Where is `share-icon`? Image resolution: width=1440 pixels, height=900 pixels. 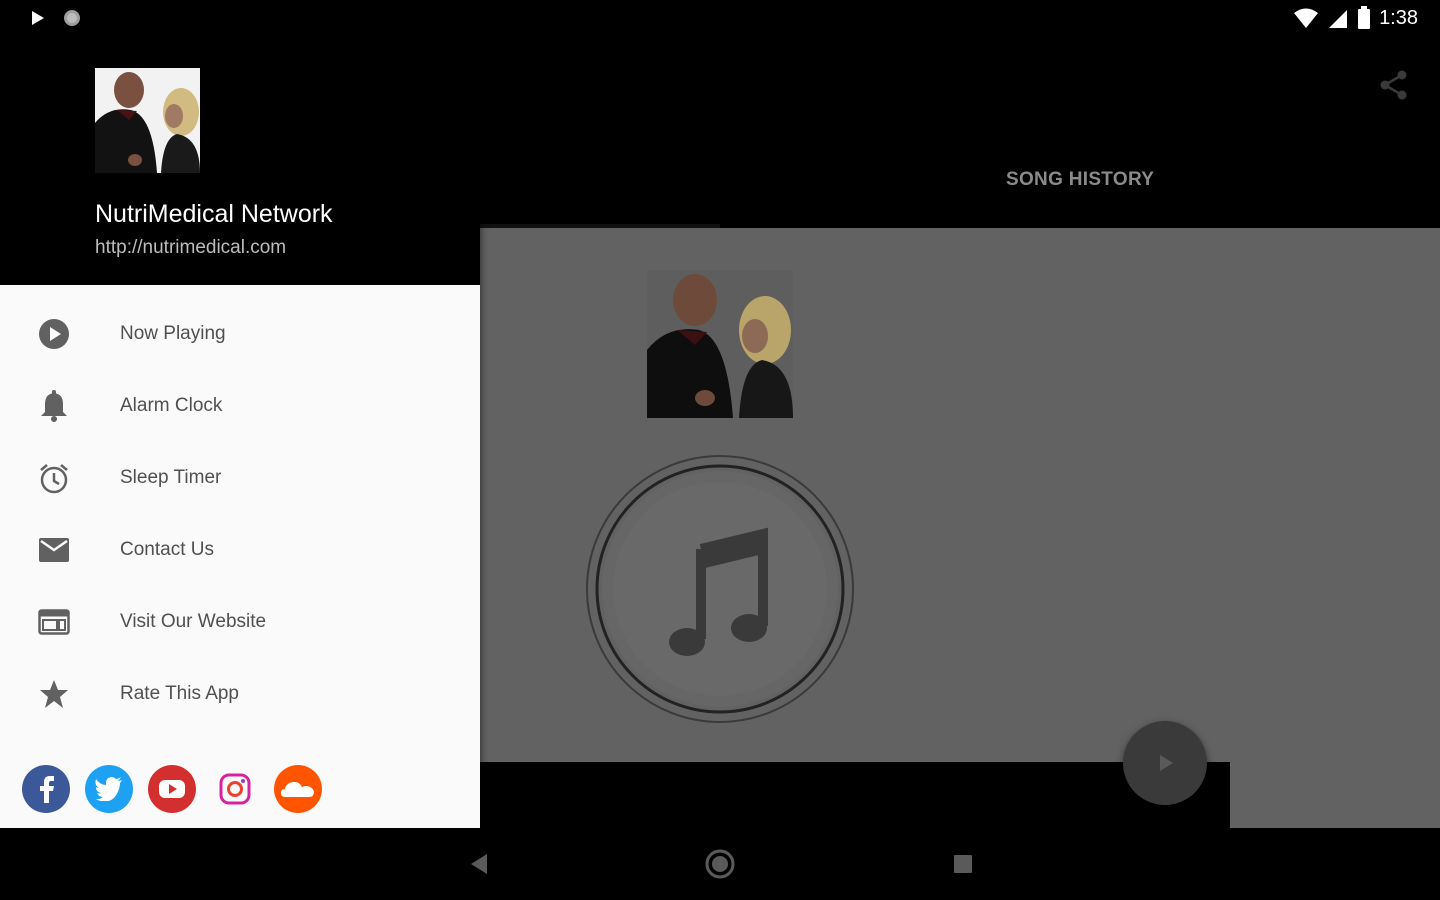
share-icon is located at coordinates (1393, 85).